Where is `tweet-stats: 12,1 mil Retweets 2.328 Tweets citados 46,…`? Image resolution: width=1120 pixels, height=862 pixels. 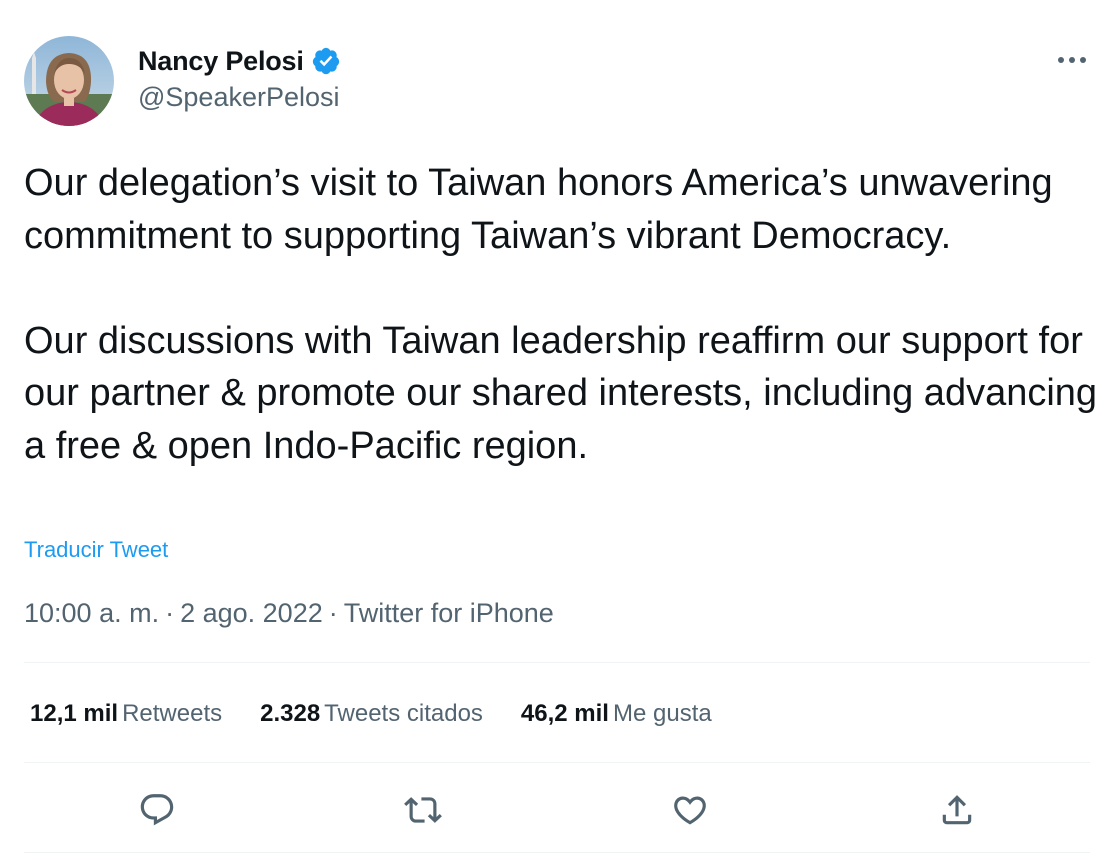 tweet-stats: 12,1 mil Retweets 2.328 Tweets citados 46,… is located at coordinates (390, 714).